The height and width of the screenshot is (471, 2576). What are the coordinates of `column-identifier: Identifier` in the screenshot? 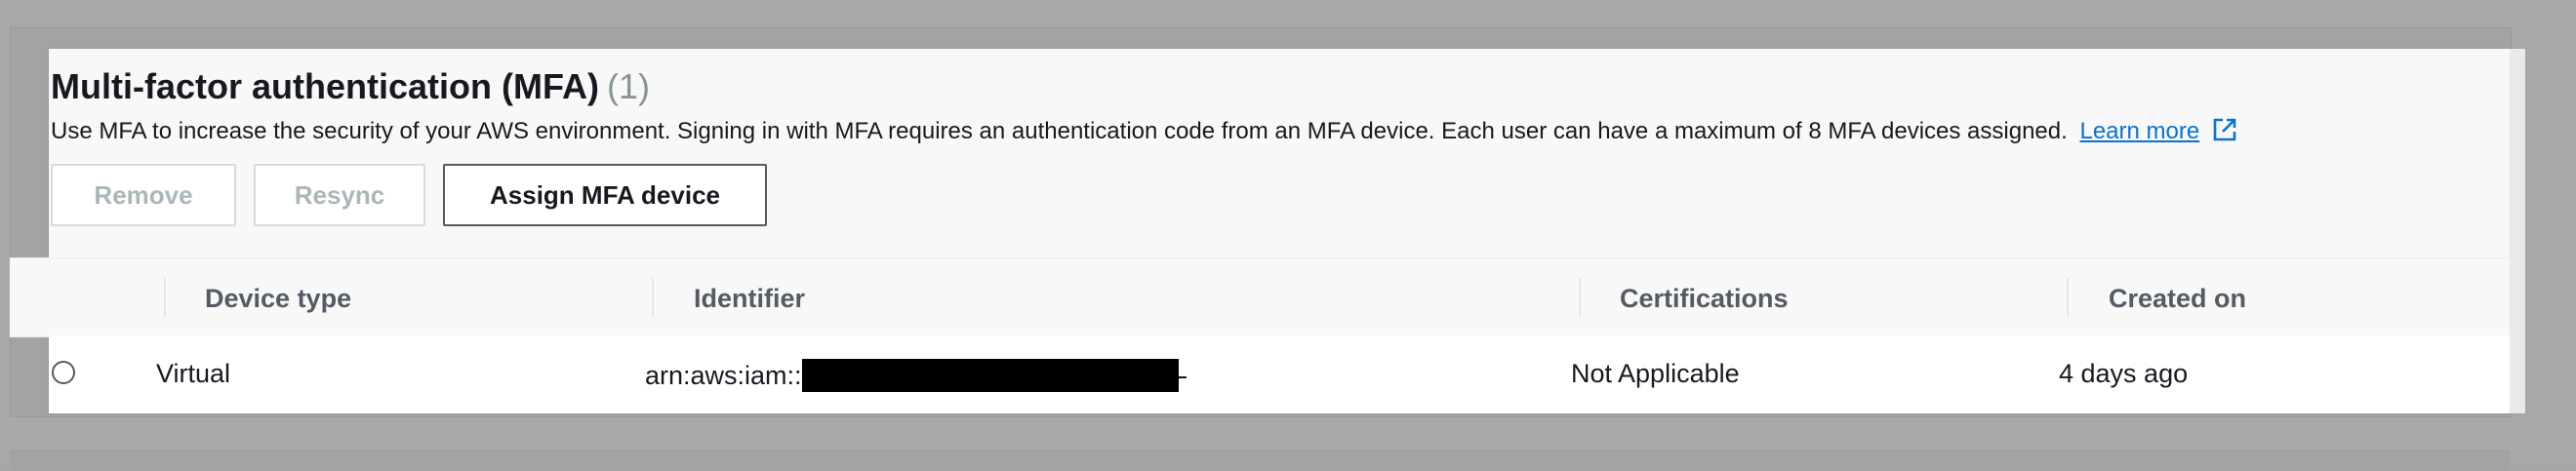 It's located at (749, 299).